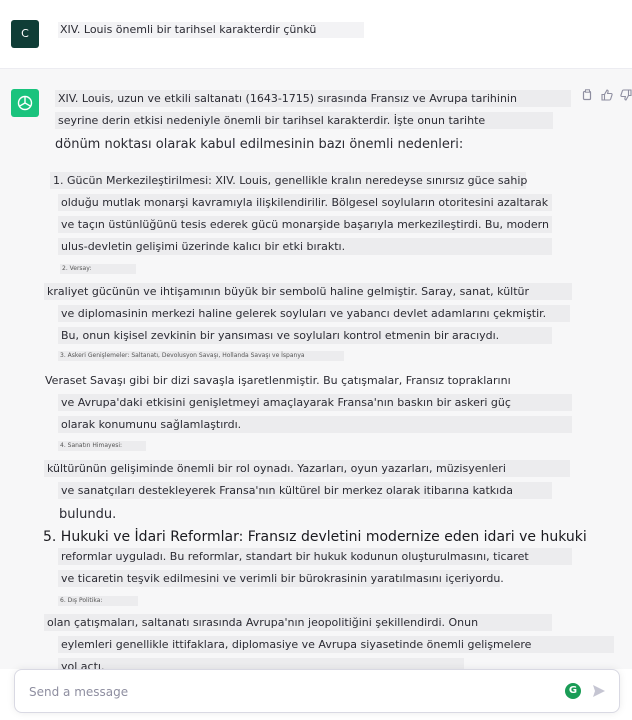 The image size is (632, 720). Describe the element at coordinates (25, 34) in the screenshot. I see `user-avatar: C` at that location.